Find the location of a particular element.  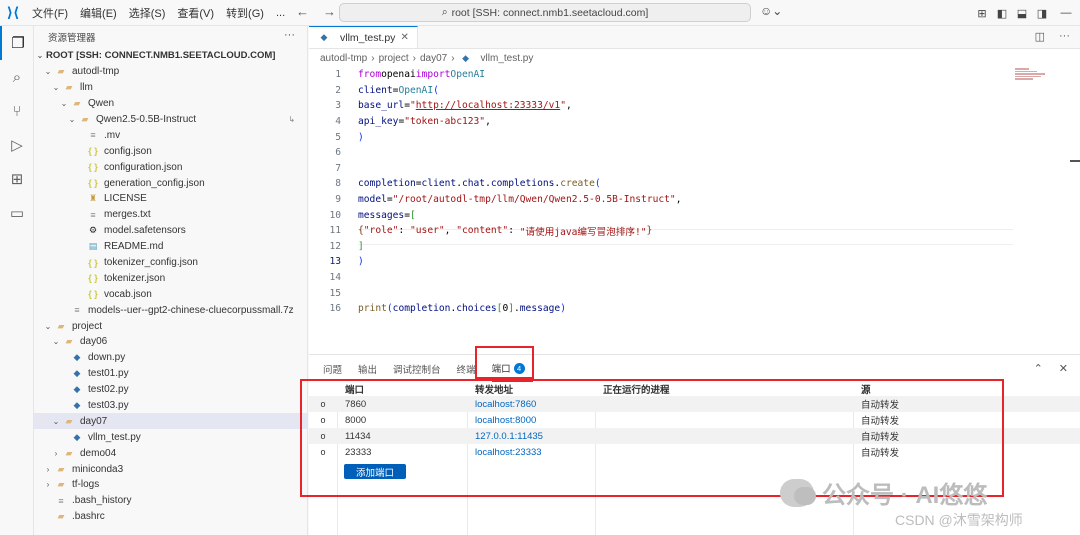

tab-ports: 端口 4 is located at coordinates (512, 368).